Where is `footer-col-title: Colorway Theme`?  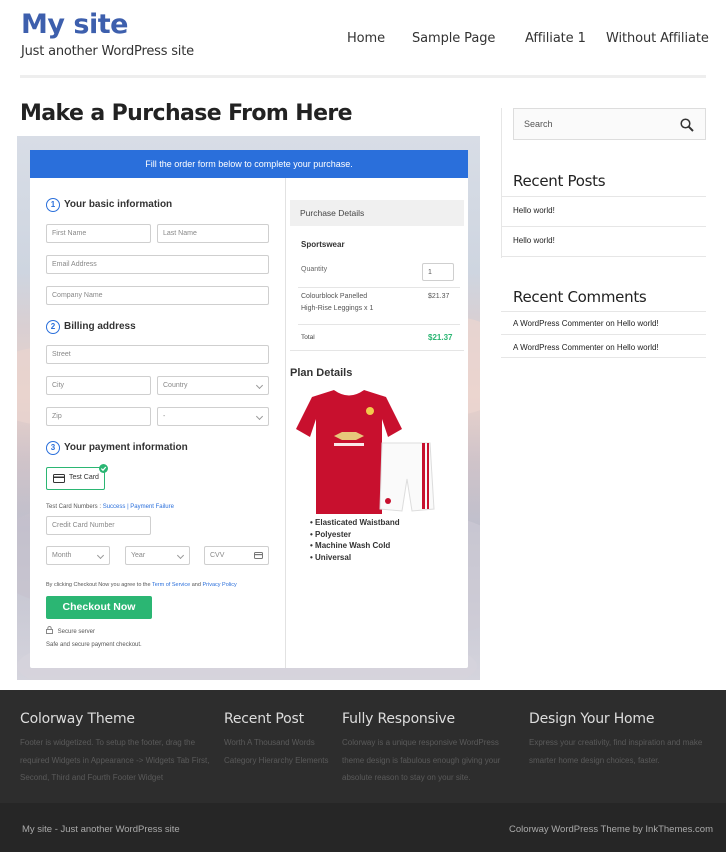 footer-col-title: Colorway Theme is located at coordinates (77, 719).